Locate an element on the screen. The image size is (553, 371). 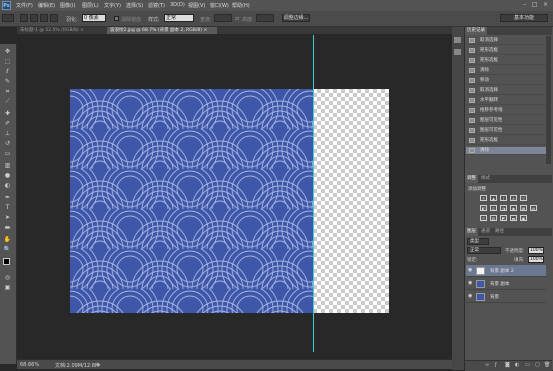
tab-styles: 样式 is located at coordinates (485, 179).